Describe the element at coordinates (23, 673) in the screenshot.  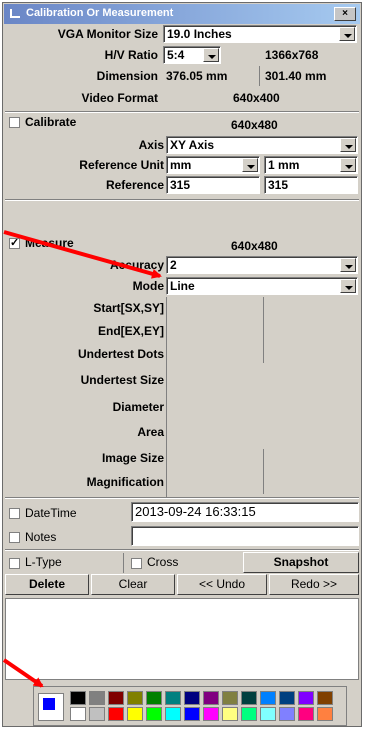
I see `arrow-to-palette` at that location.